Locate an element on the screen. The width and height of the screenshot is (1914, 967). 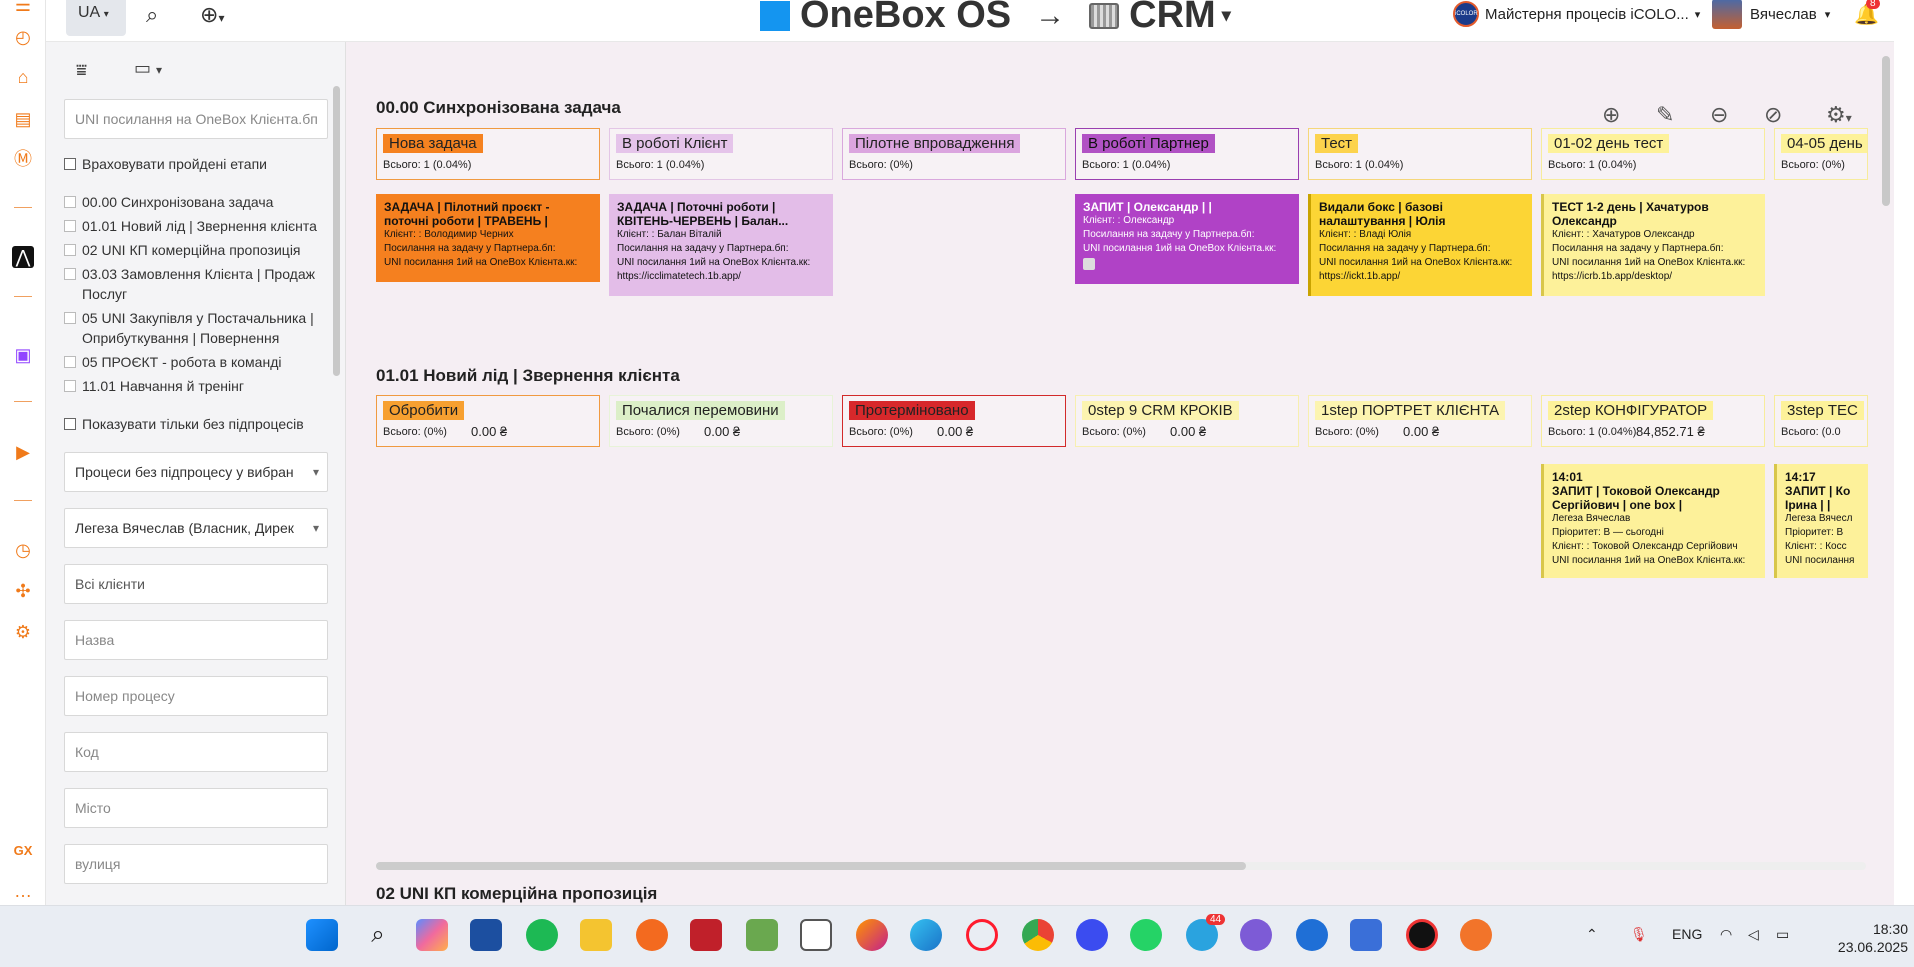
chevron-up-icon: ⌃ is located at coordinates (1592, 934).